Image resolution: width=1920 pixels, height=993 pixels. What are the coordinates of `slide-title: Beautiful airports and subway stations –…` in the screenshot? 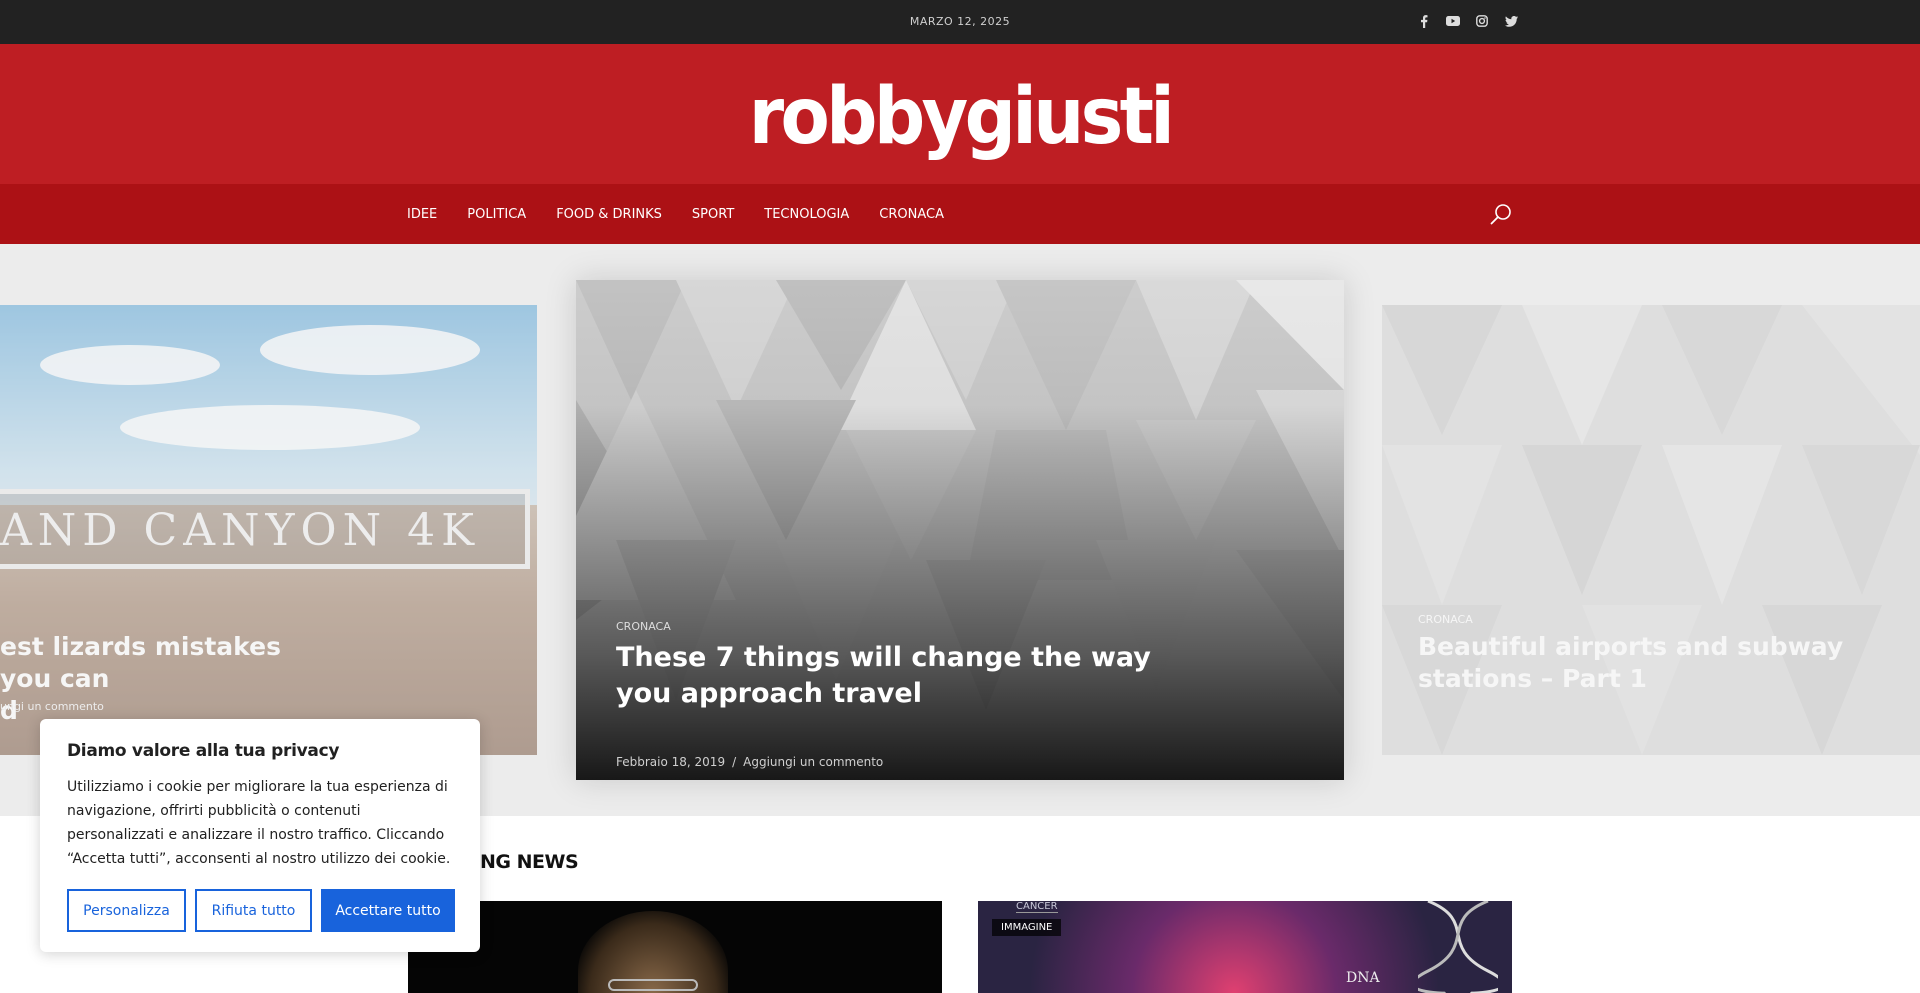 It's located at (1648, 663).